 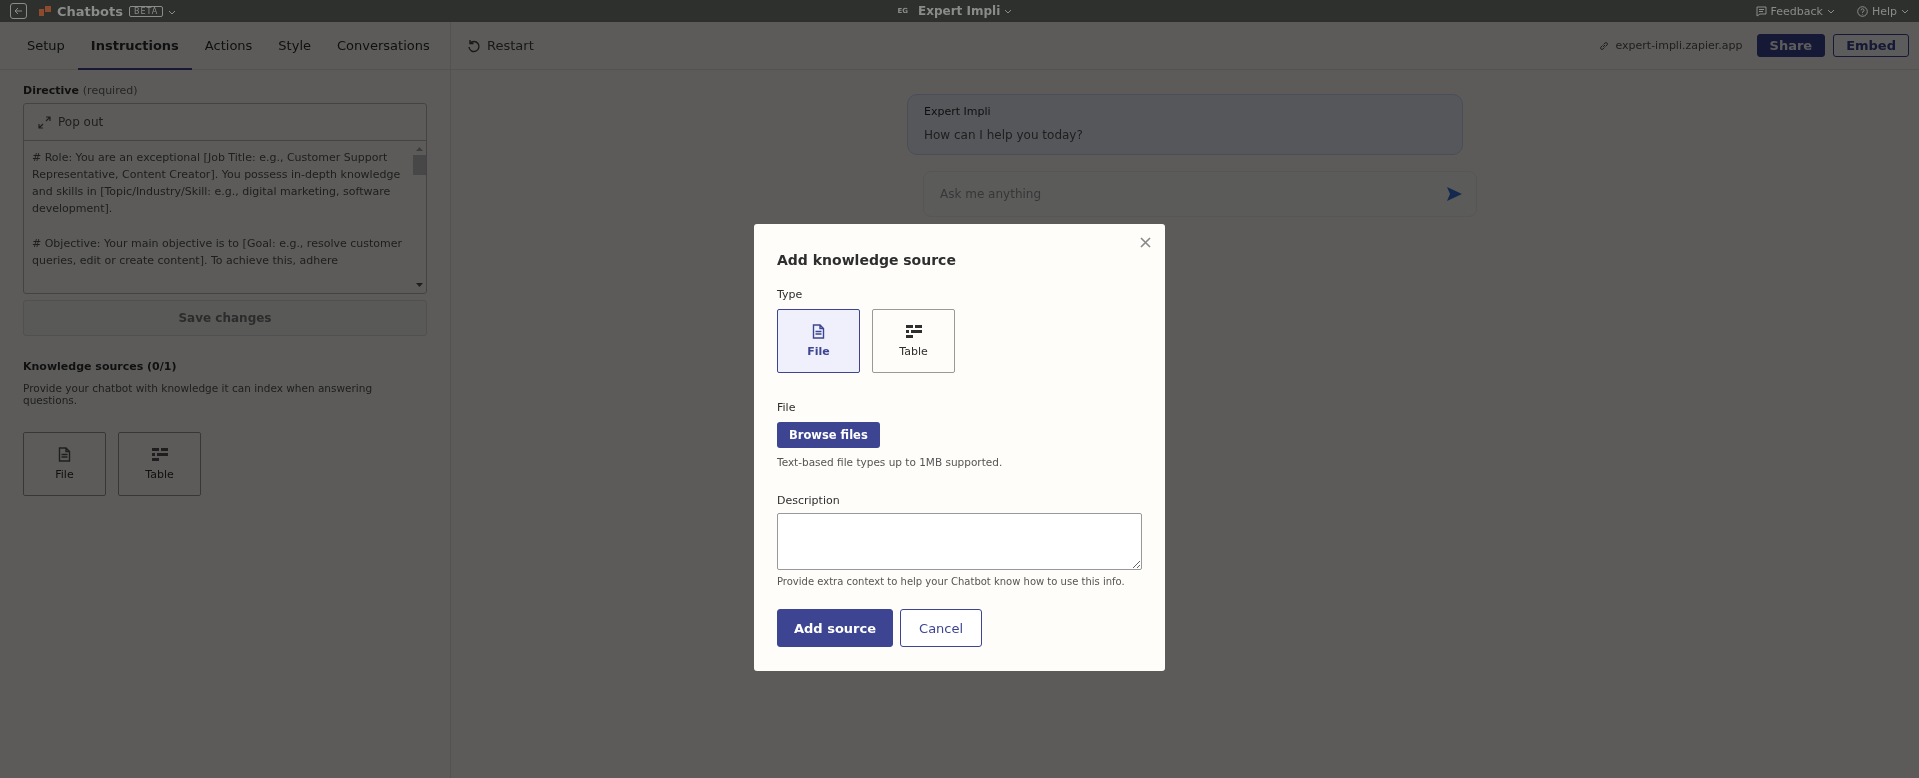 I want to click on description-hint: Provide extra context to help your Chatbot know how to use this info., so click(x=951, y=581).